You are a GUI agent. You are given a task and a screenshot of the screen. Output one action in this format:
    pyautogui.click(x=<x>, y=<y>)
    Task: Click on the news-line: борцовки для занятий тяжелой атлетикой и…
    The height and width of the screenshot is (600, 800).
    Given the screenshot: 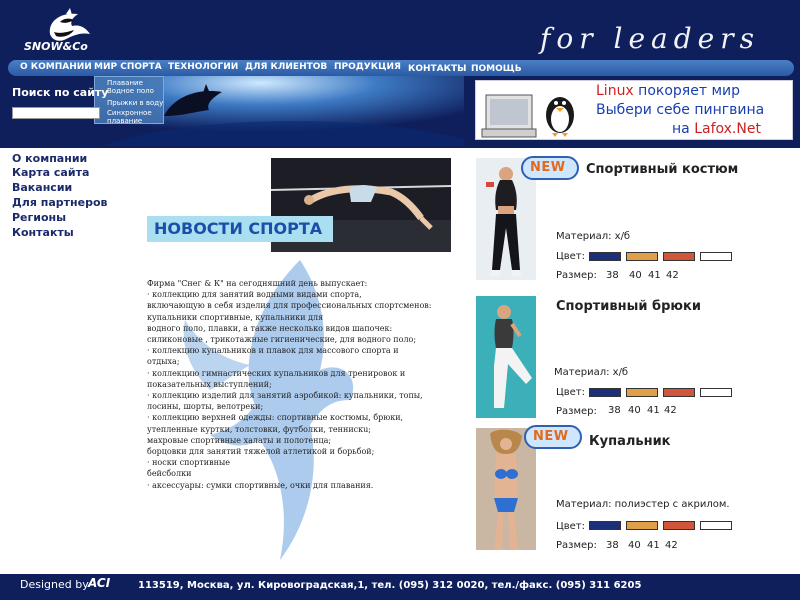 What is the action you would take?
    pyautogui.click(x=261, y=451)
    